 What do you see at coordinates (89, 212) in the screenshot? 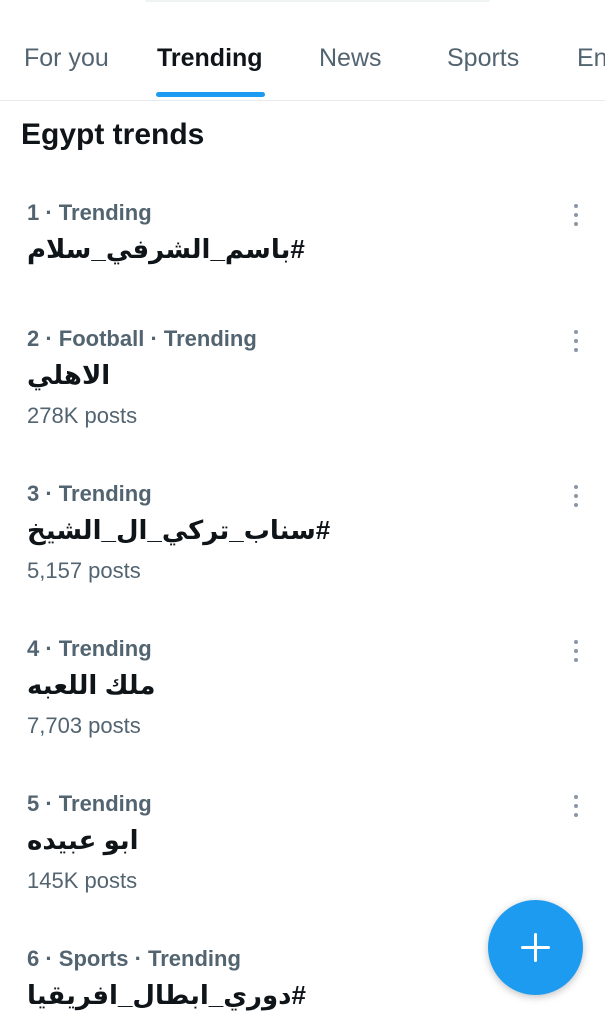
I see `trend-meta: 1 · Trending` at bounding box center [89, 212].